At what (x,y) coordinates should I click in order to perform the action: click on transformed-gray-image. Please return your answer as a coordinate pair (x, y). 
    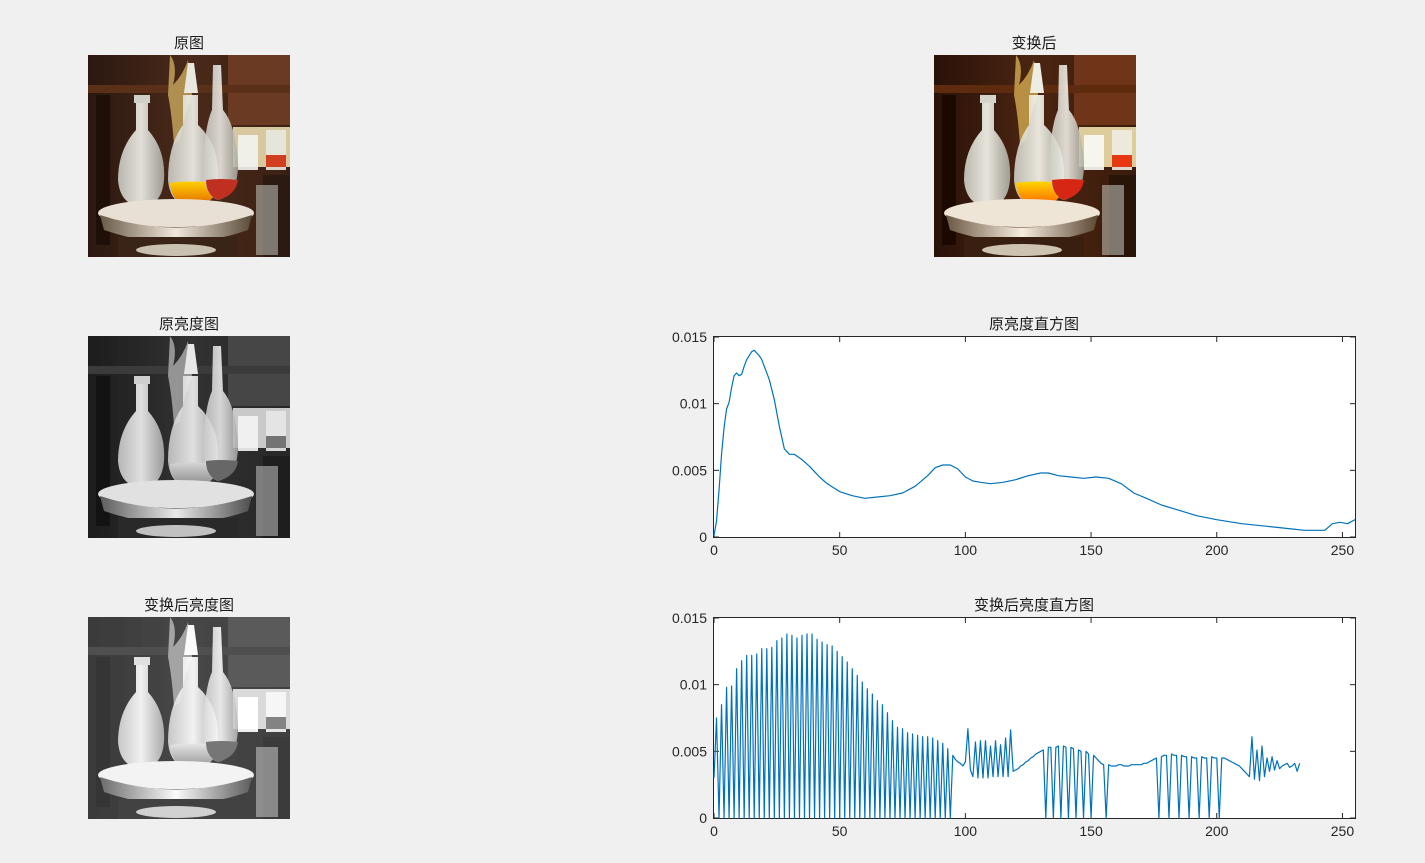
    Looking at the image, I should click on (189, 718).